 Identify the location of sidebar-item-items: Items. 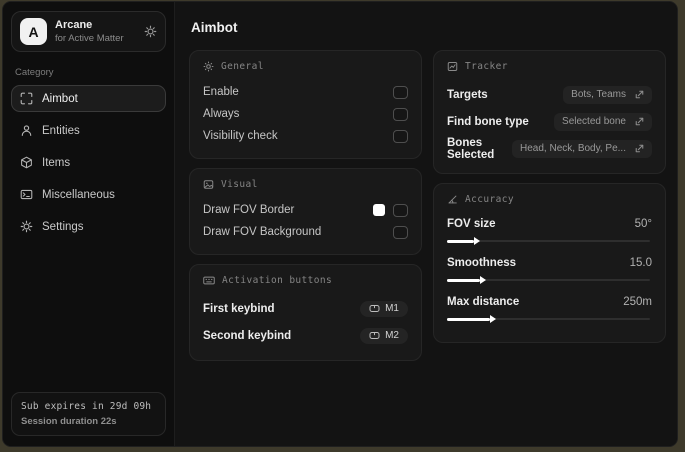
(88, 162).